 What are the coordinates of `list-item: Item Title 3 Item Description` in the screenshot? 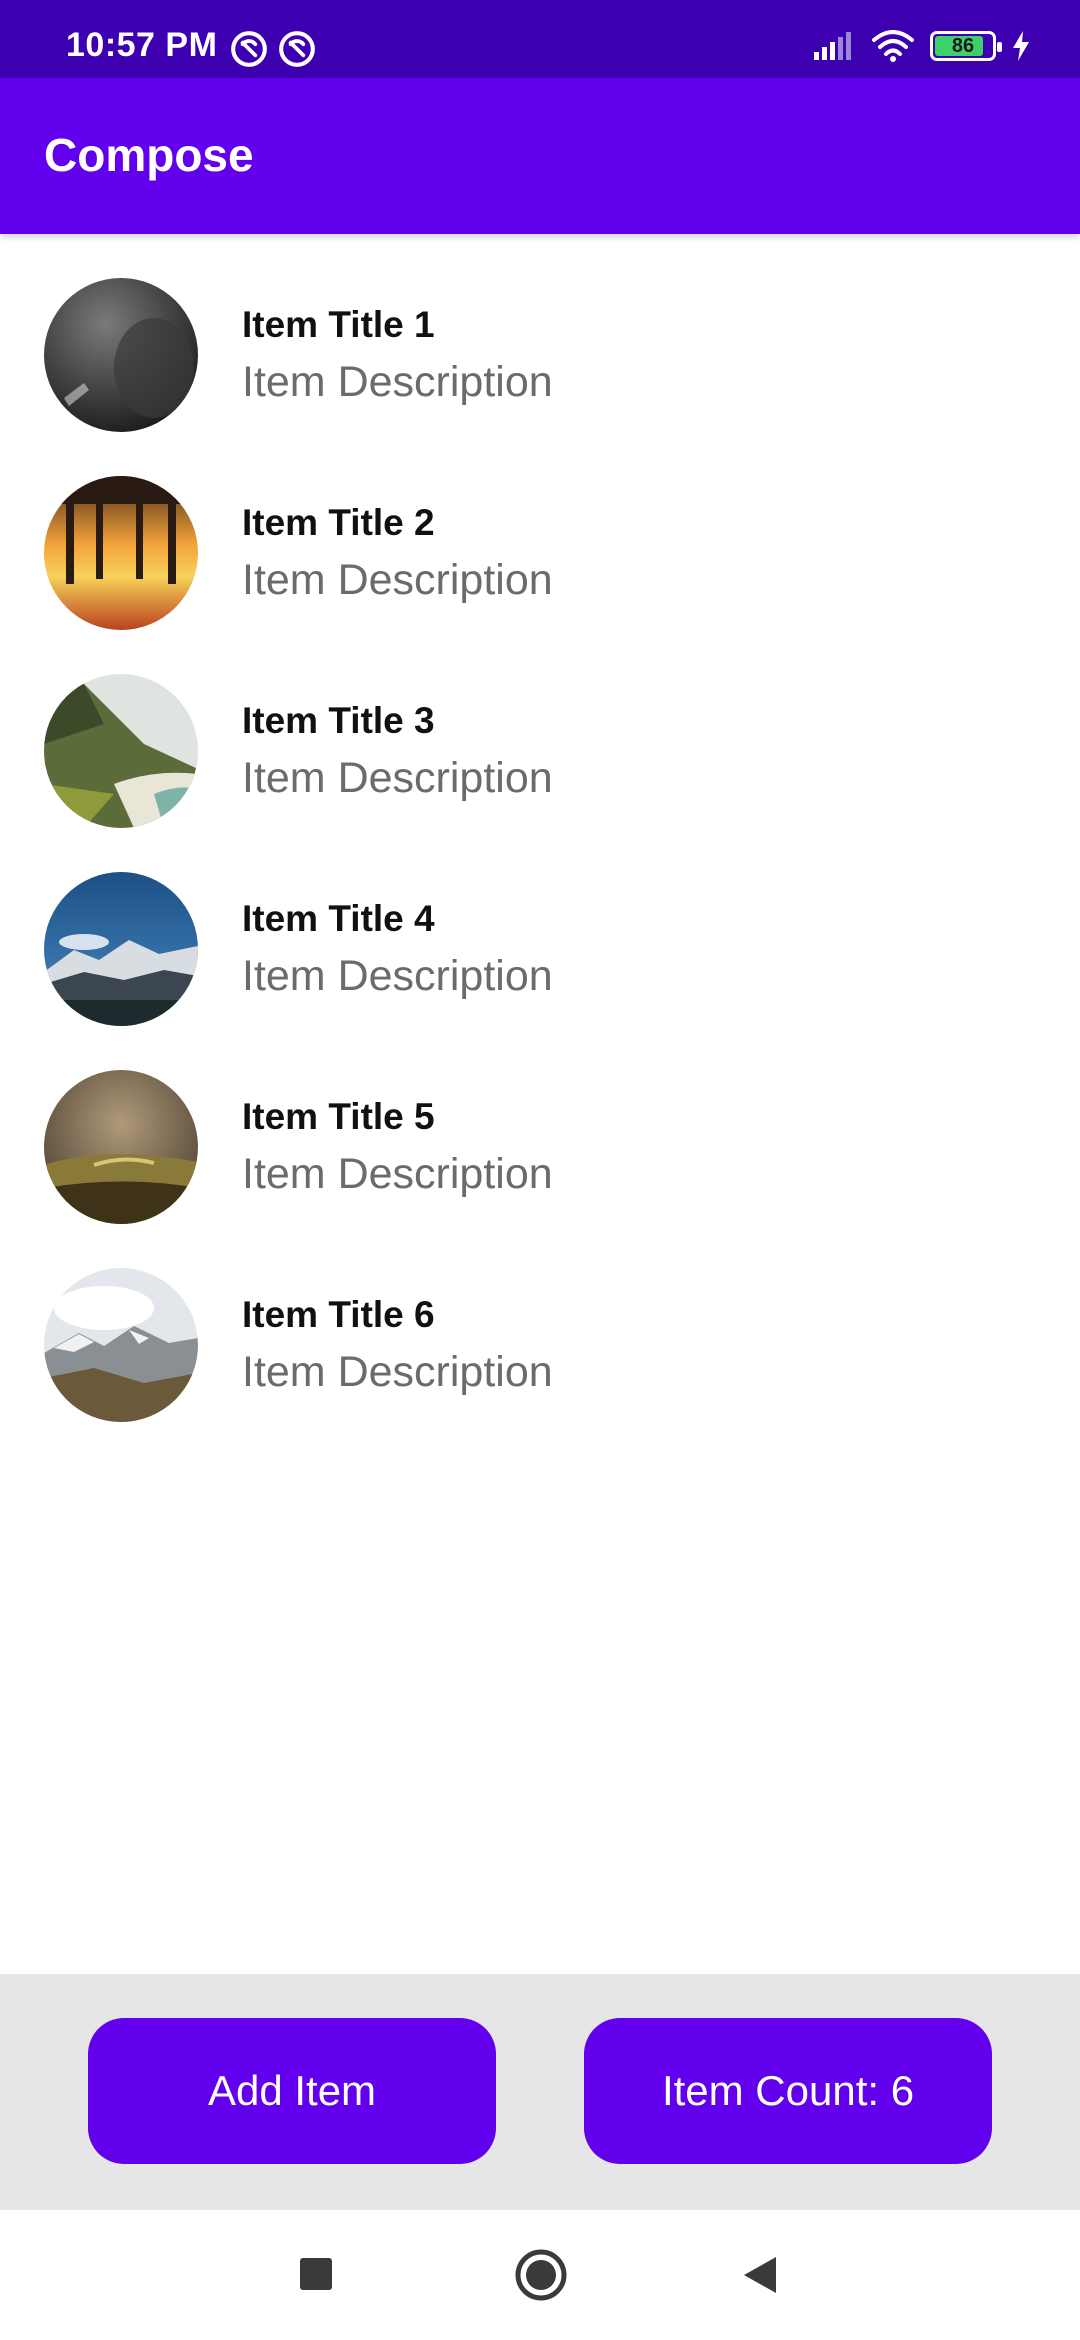 It's located at (540, 729).